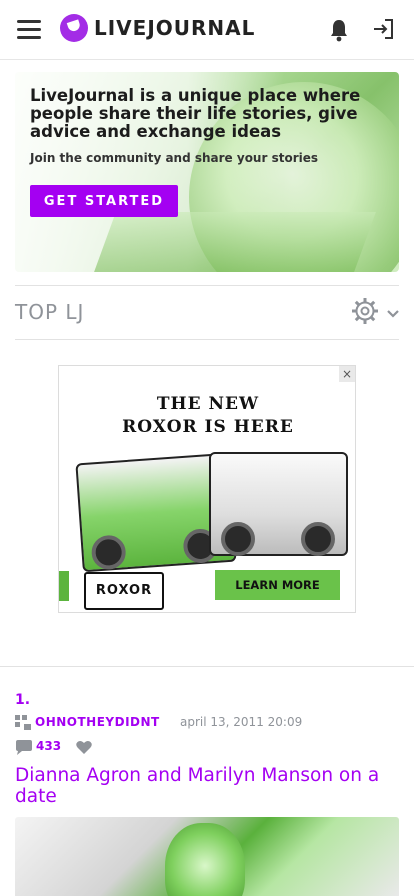 Image resolution: width=414 pixels, height=896 pixels. I want to click on comment-count: 433, so click(48, 746).